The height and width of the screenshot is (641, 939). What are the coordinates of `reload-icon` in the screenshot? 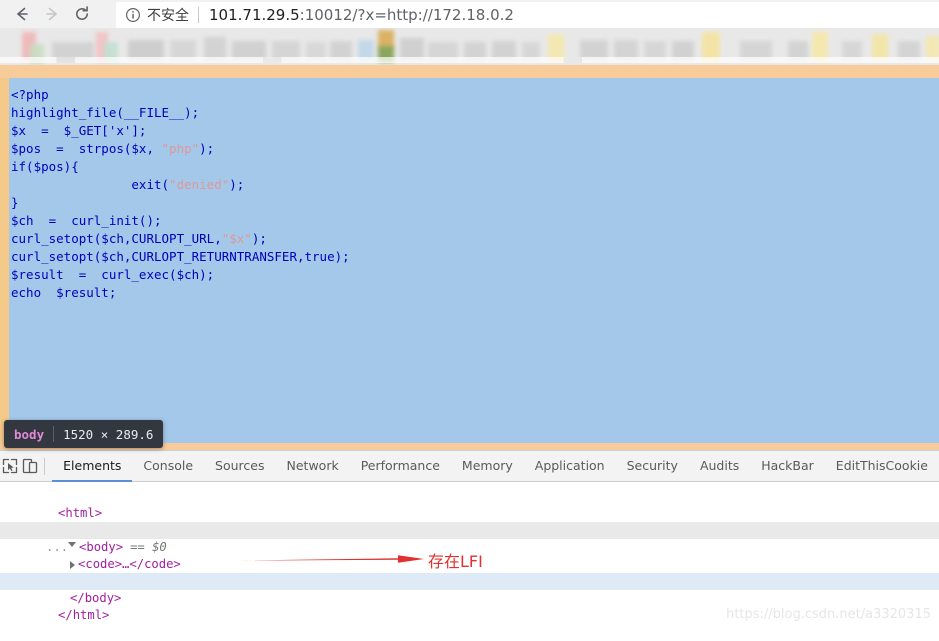 It's located at (82, 14).